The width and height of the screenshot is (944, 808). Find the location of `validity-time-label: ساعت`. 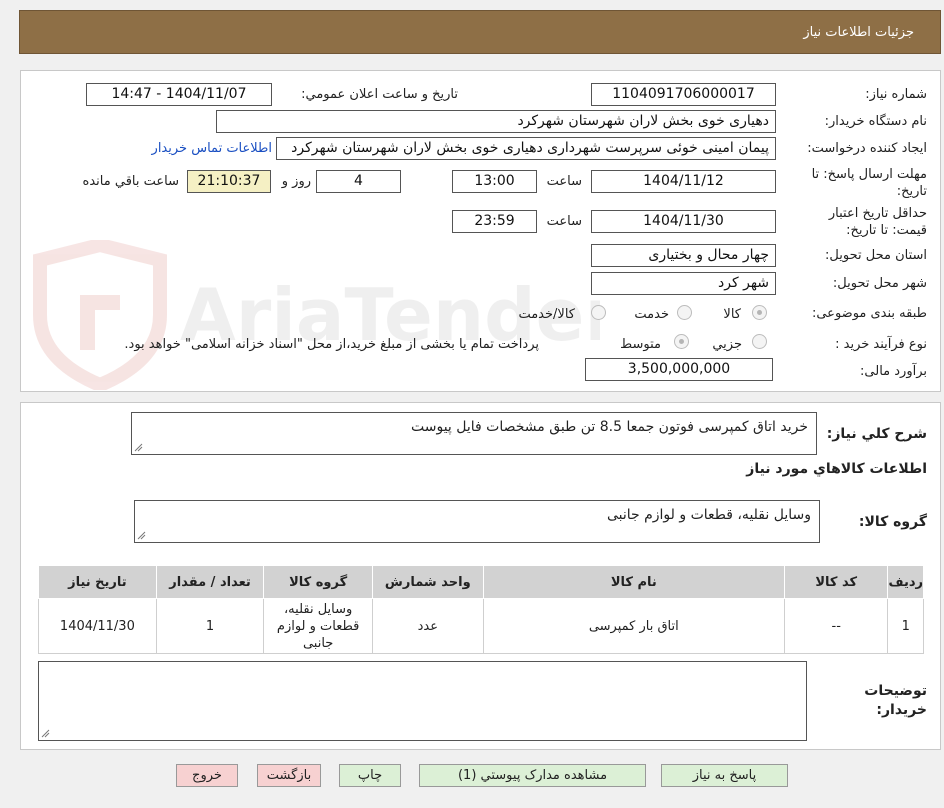

validity-time-label: ساعت is located at coordinates (564, 221).